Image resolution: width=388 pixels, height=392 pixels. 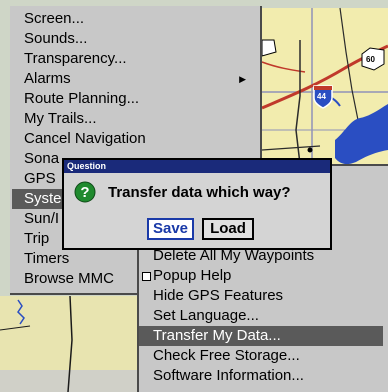 What do you see at coordinates (87, 166) in the screenshot?
I see `dialog-title: Question` at bounding box center [87, 166].